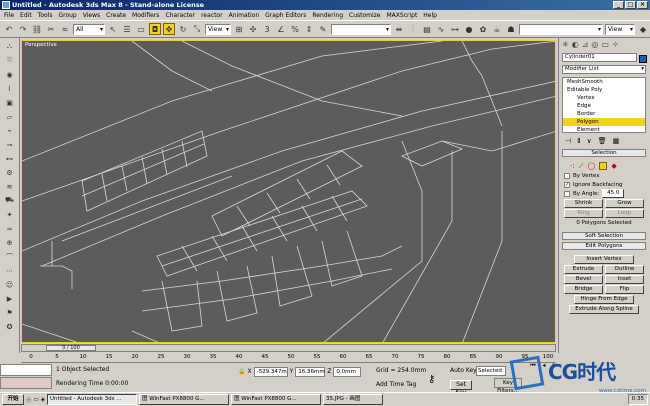  I want to click on quicklaunch-media-icon: ◈, so click(43, 400).